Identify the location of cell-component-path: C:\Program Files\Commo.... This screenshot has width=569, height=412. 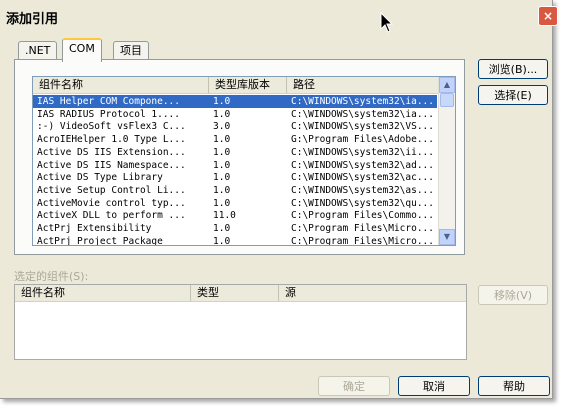
(362, 216).